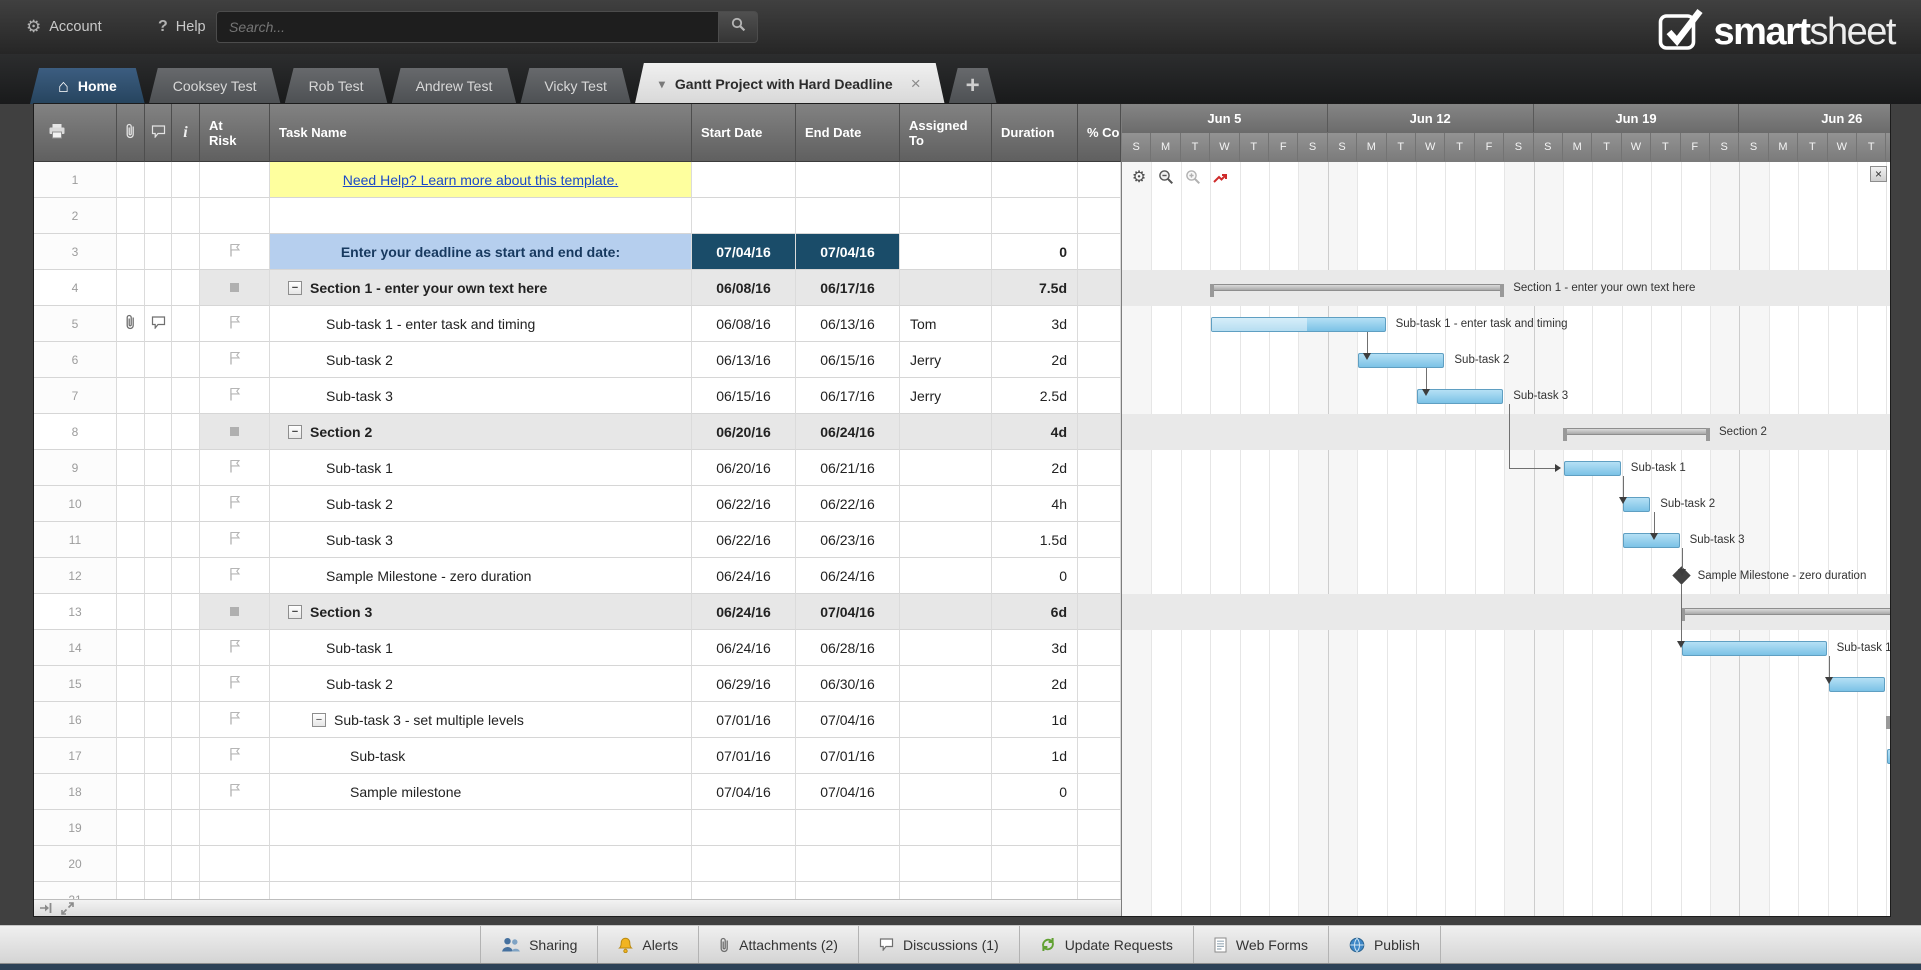 The image size is (1921, 970). What do you see at coordinates (75, 576) in the screenshot?
I see `row-number: 12` at bounding box center [75, 576].